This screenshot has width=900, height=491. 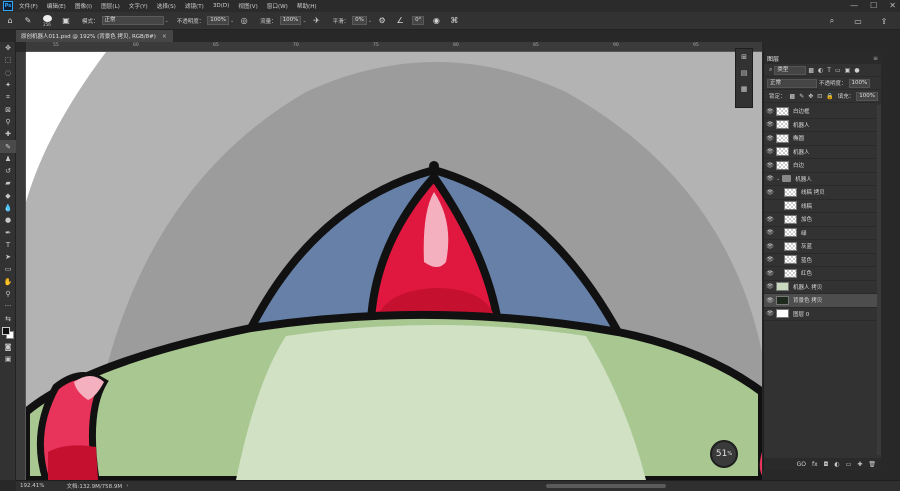 I want to click on close-window-button: ✕, so click(x=892, y=5).